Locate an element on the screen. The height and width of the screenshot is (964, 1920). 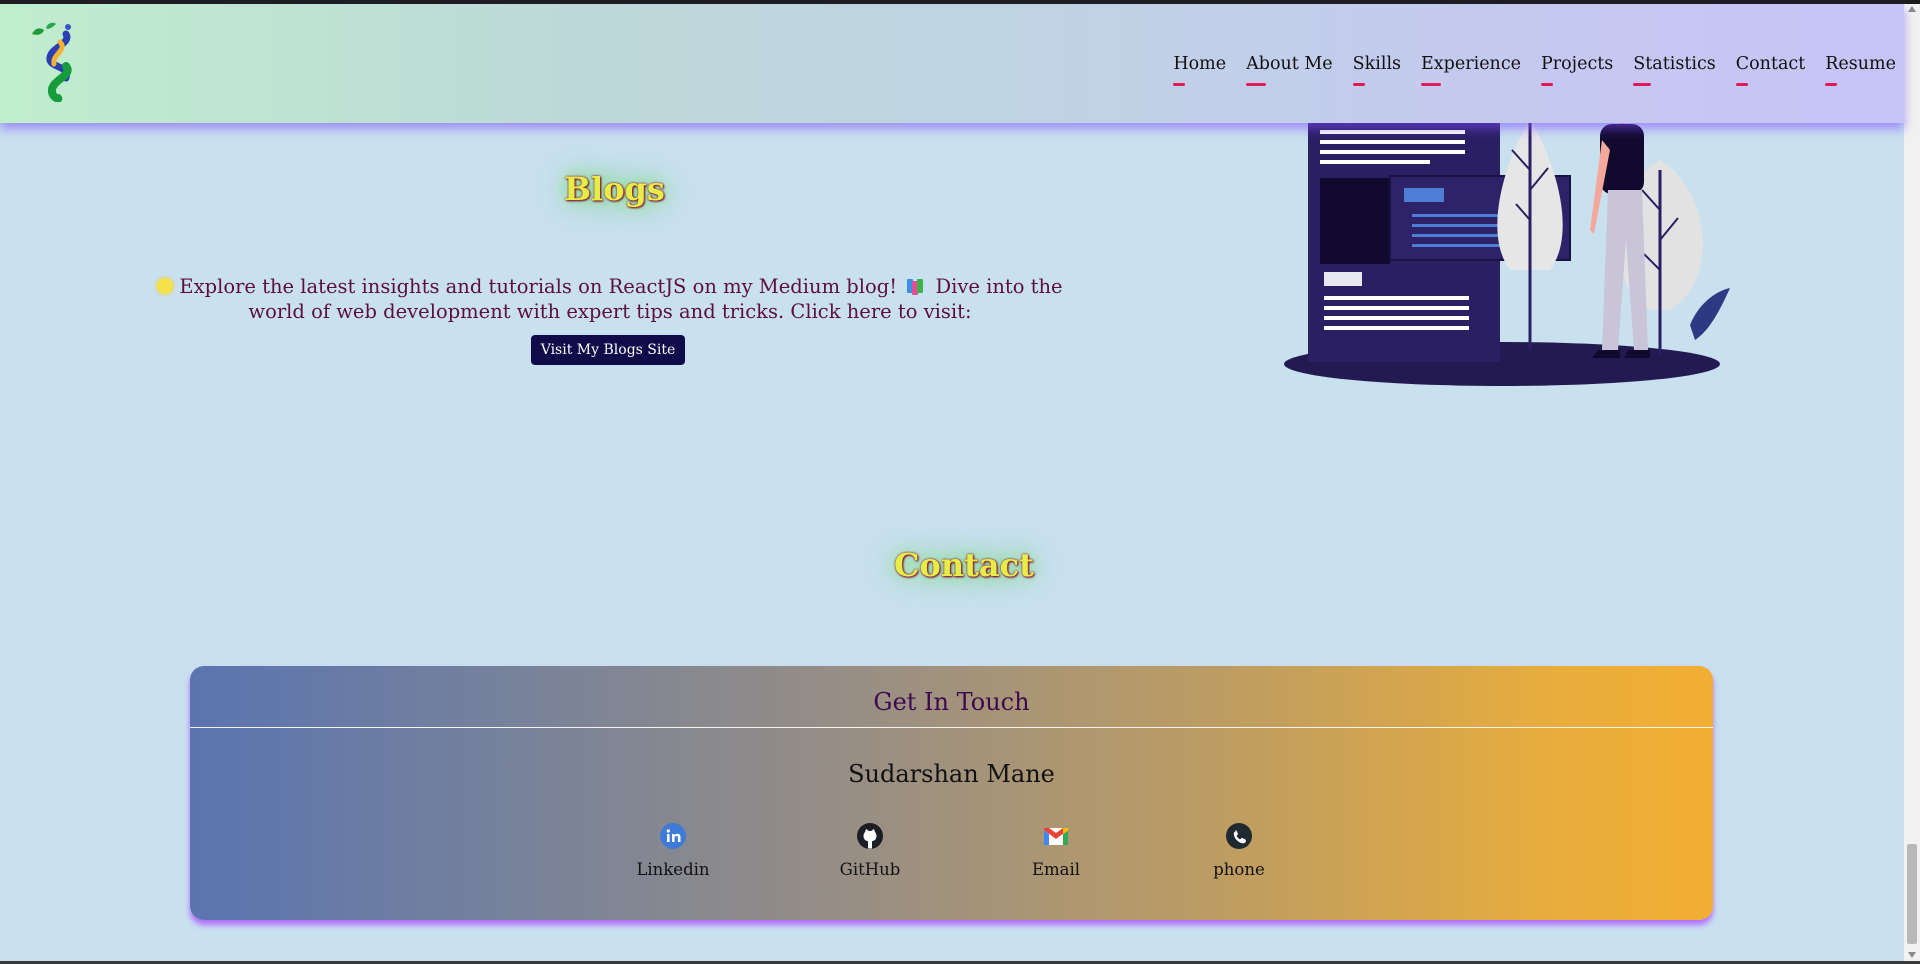
scroll-down-icon is located at coordinates (1912, 955).